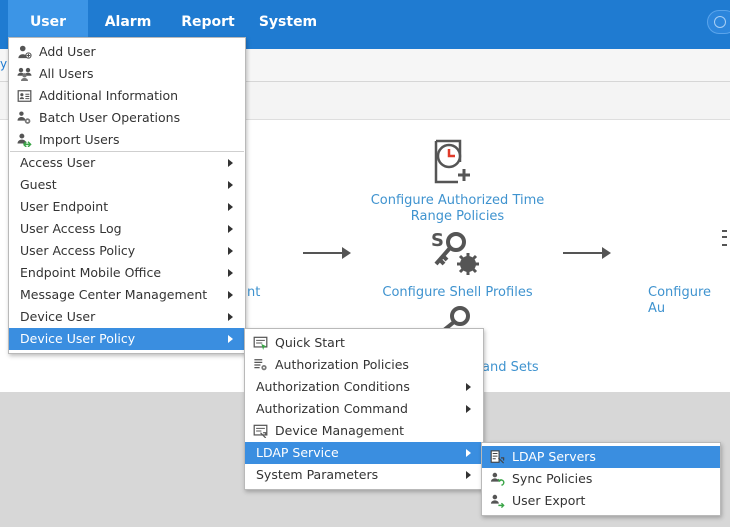 The image size is (730, 527). What do you see at coordinates (724, 238) in the screenshot?
I see `right-step-icon` at bounding box center [724, 238].